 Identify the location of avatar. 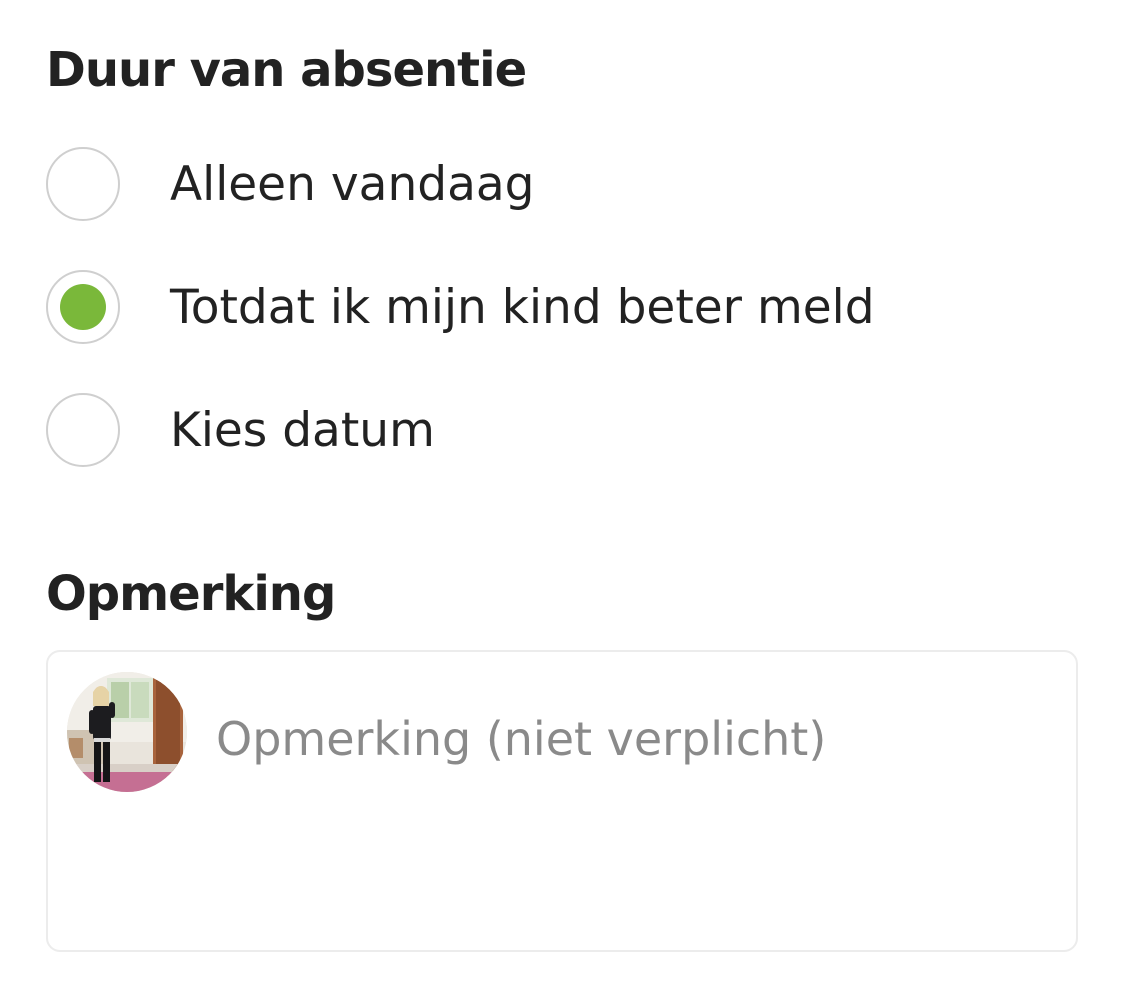
(127, 732).